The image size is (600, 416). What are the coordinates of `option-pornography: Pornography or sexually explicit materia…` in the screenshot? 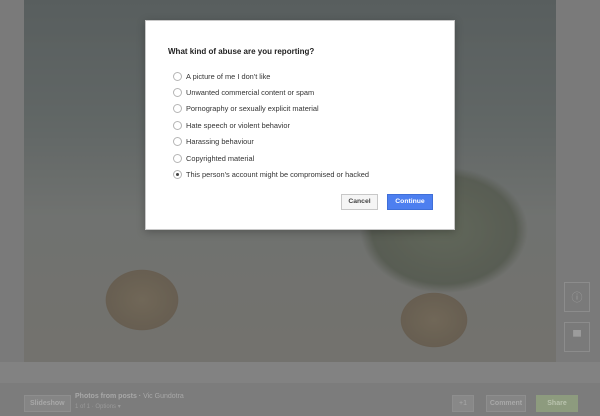 It's located at (271, 109).